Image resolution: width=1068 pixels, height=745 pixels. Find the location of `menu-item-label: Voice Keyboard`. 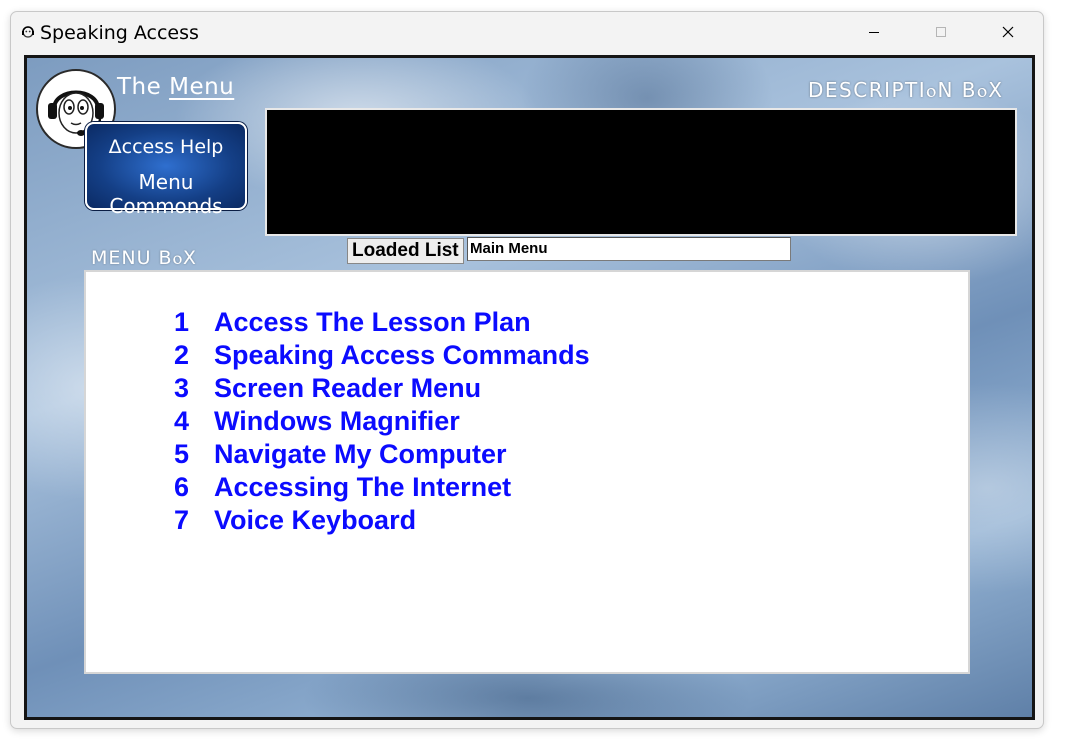

menu-item-label: Voice Keyboard is located at coordinates (315, 520).